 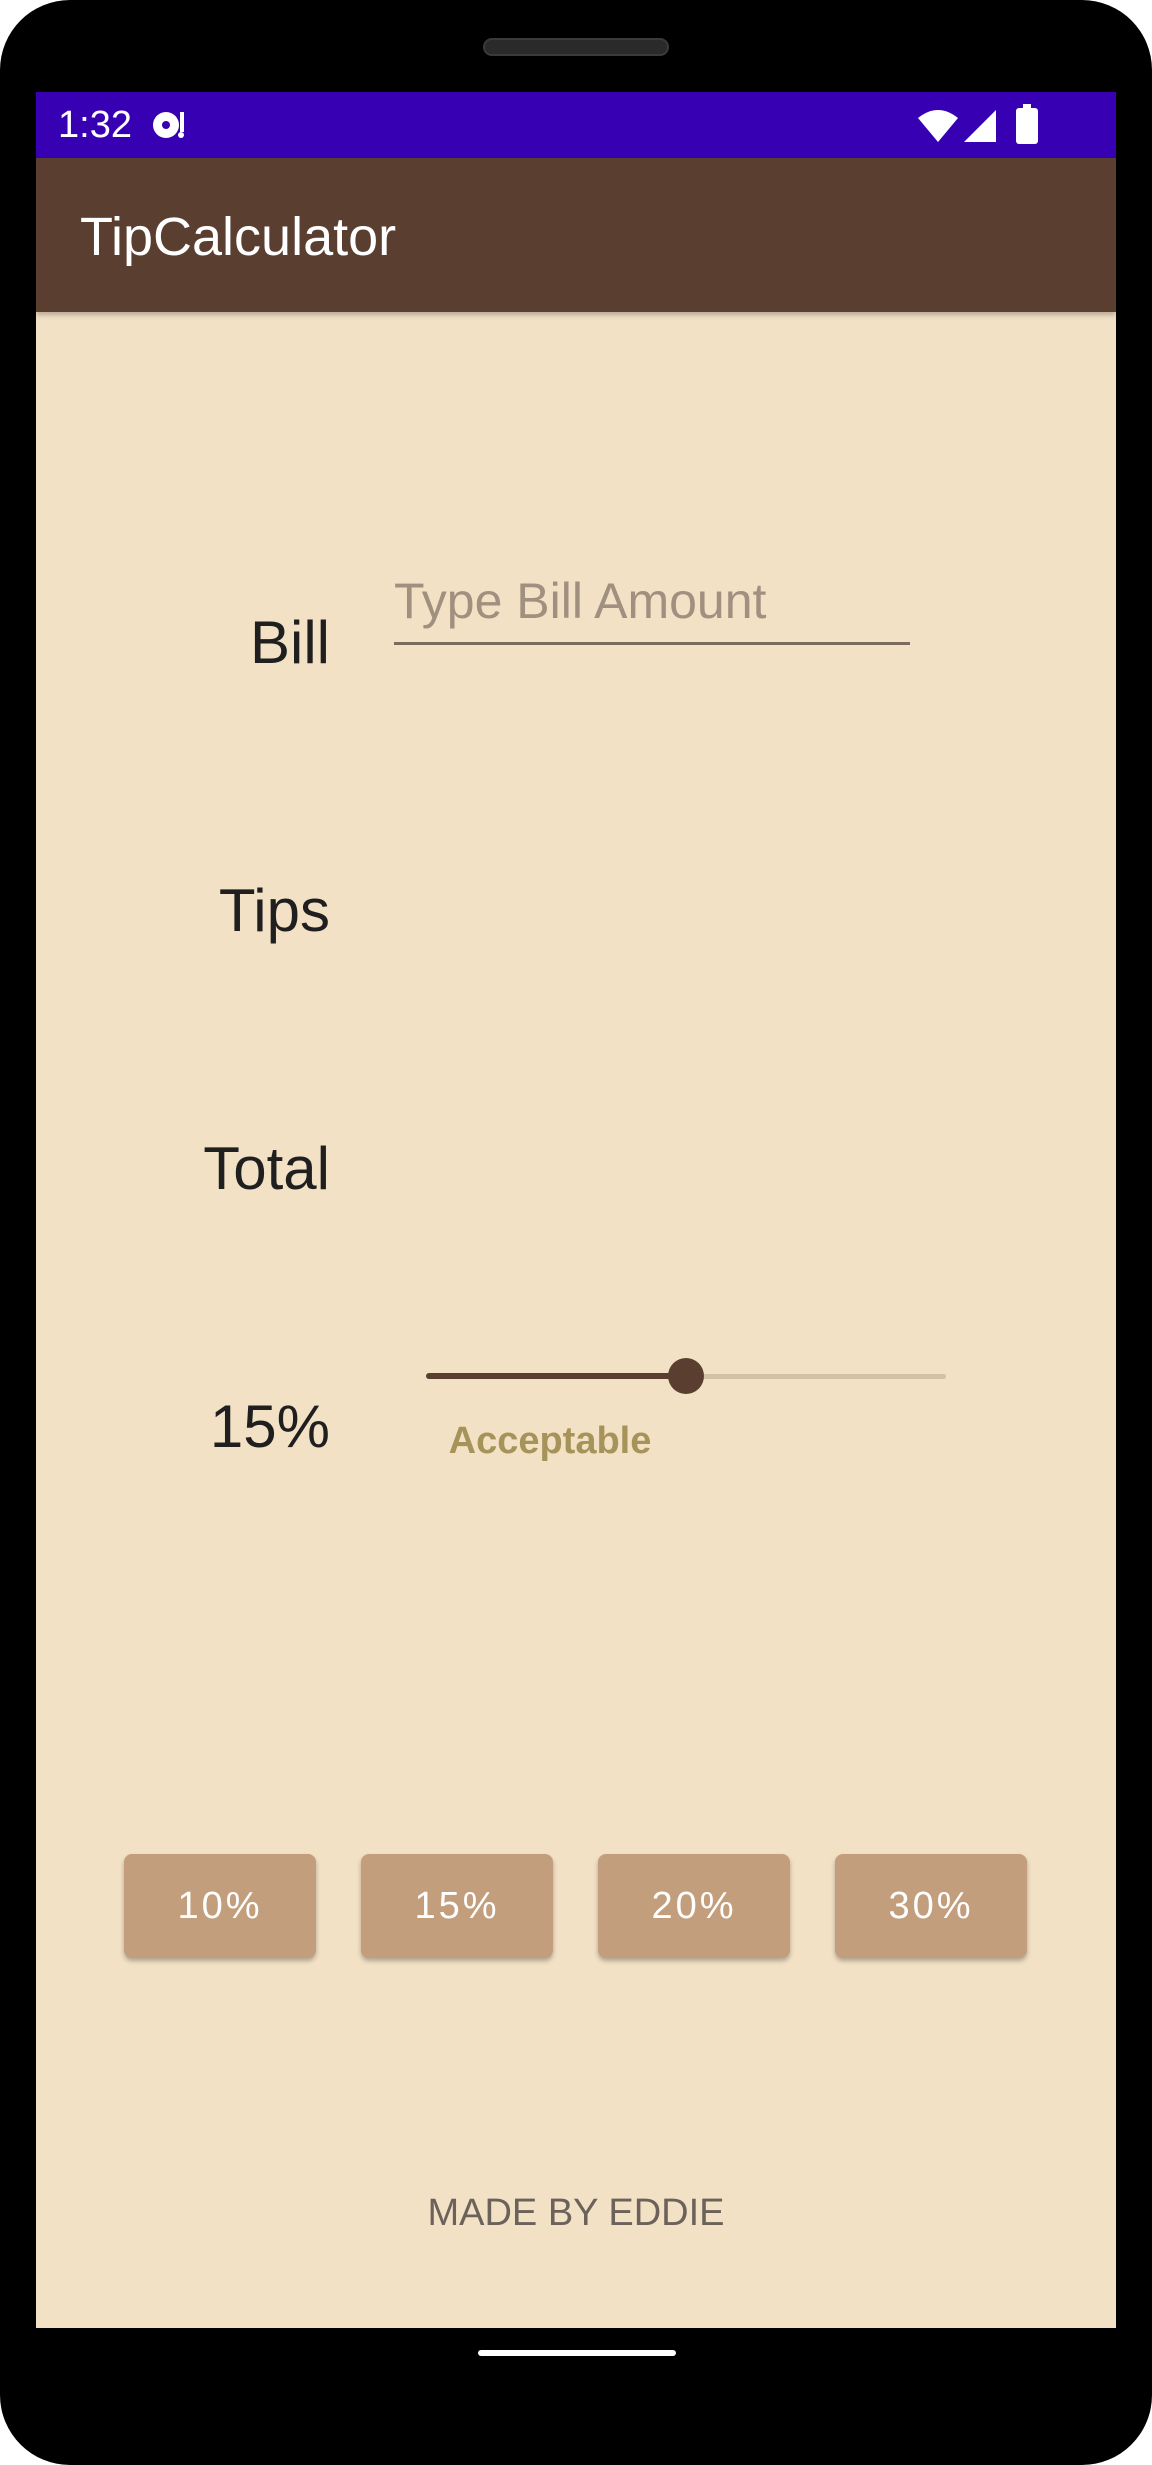 I want to click on tip-20-button: 20%, so click(x=694, y=1906).